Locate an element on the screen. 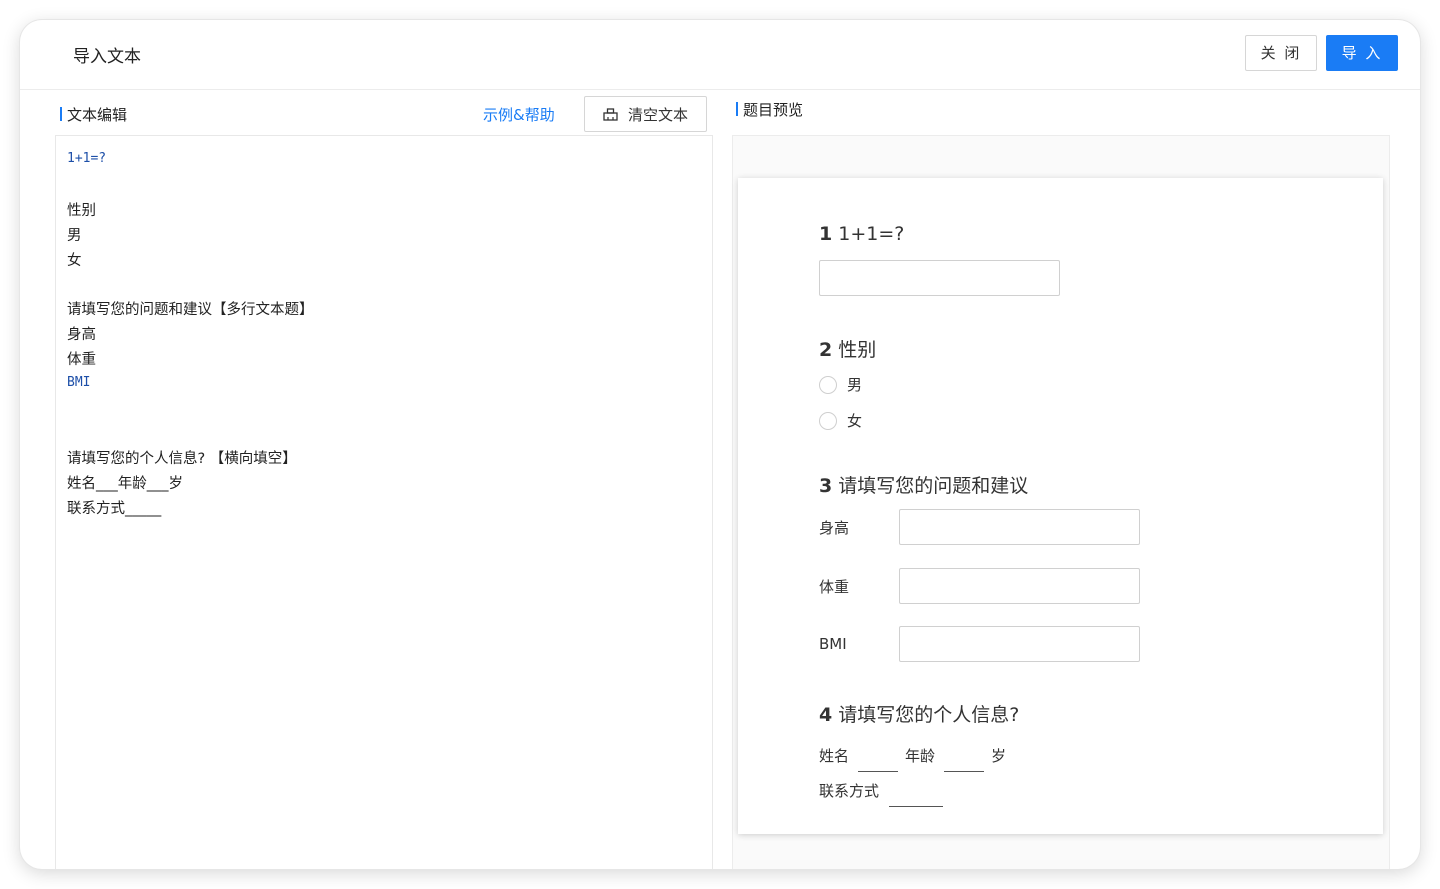  editor-line: 女 is located at coordinates (74, 261).